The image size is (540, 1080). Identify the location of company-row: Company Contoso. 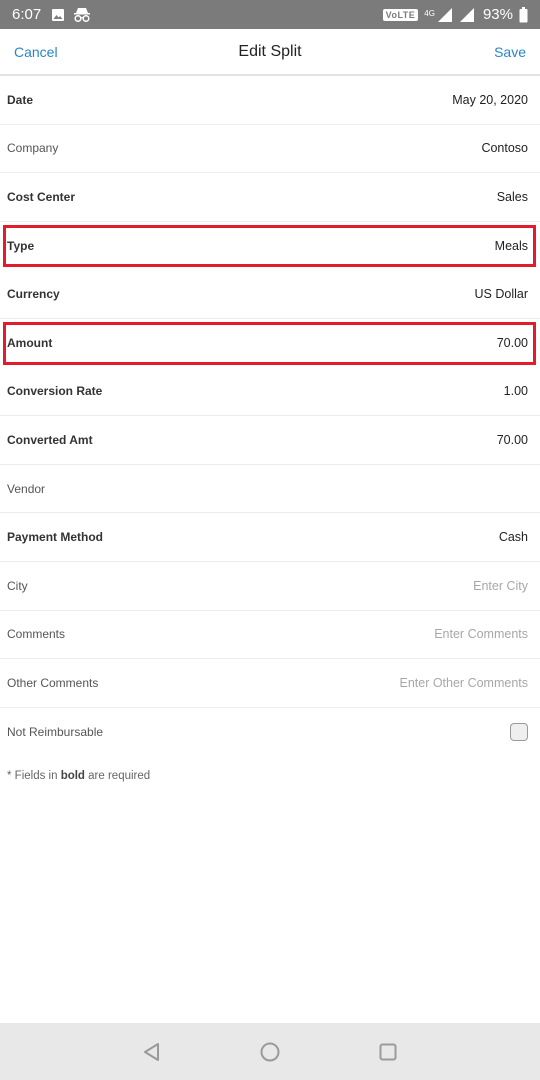
(270, 149).